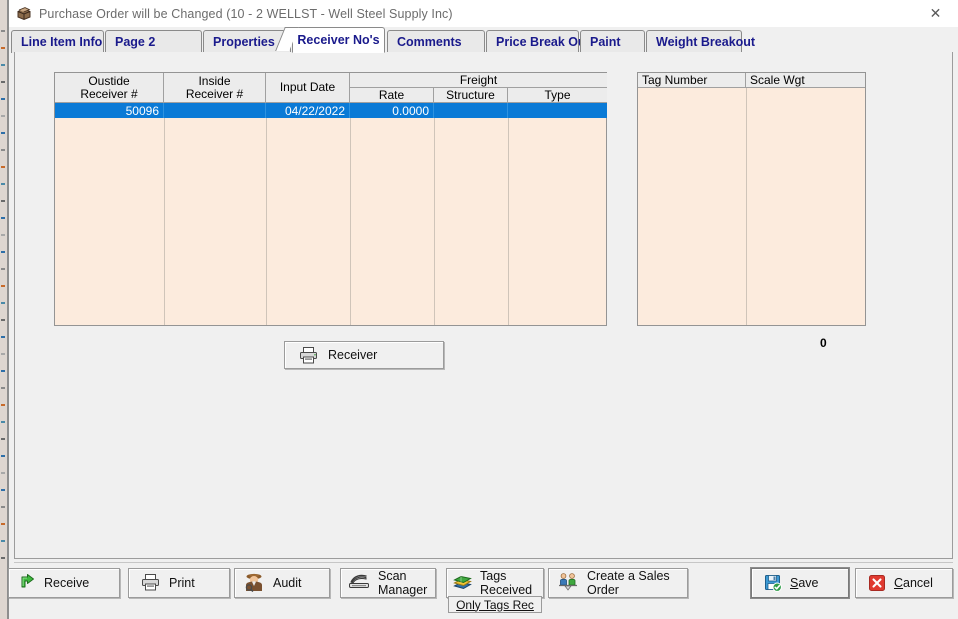 The image size is (958, 619). Describe the element at coordinates (8, 309) in the screenshot. I see `window-edge-line` at that location.